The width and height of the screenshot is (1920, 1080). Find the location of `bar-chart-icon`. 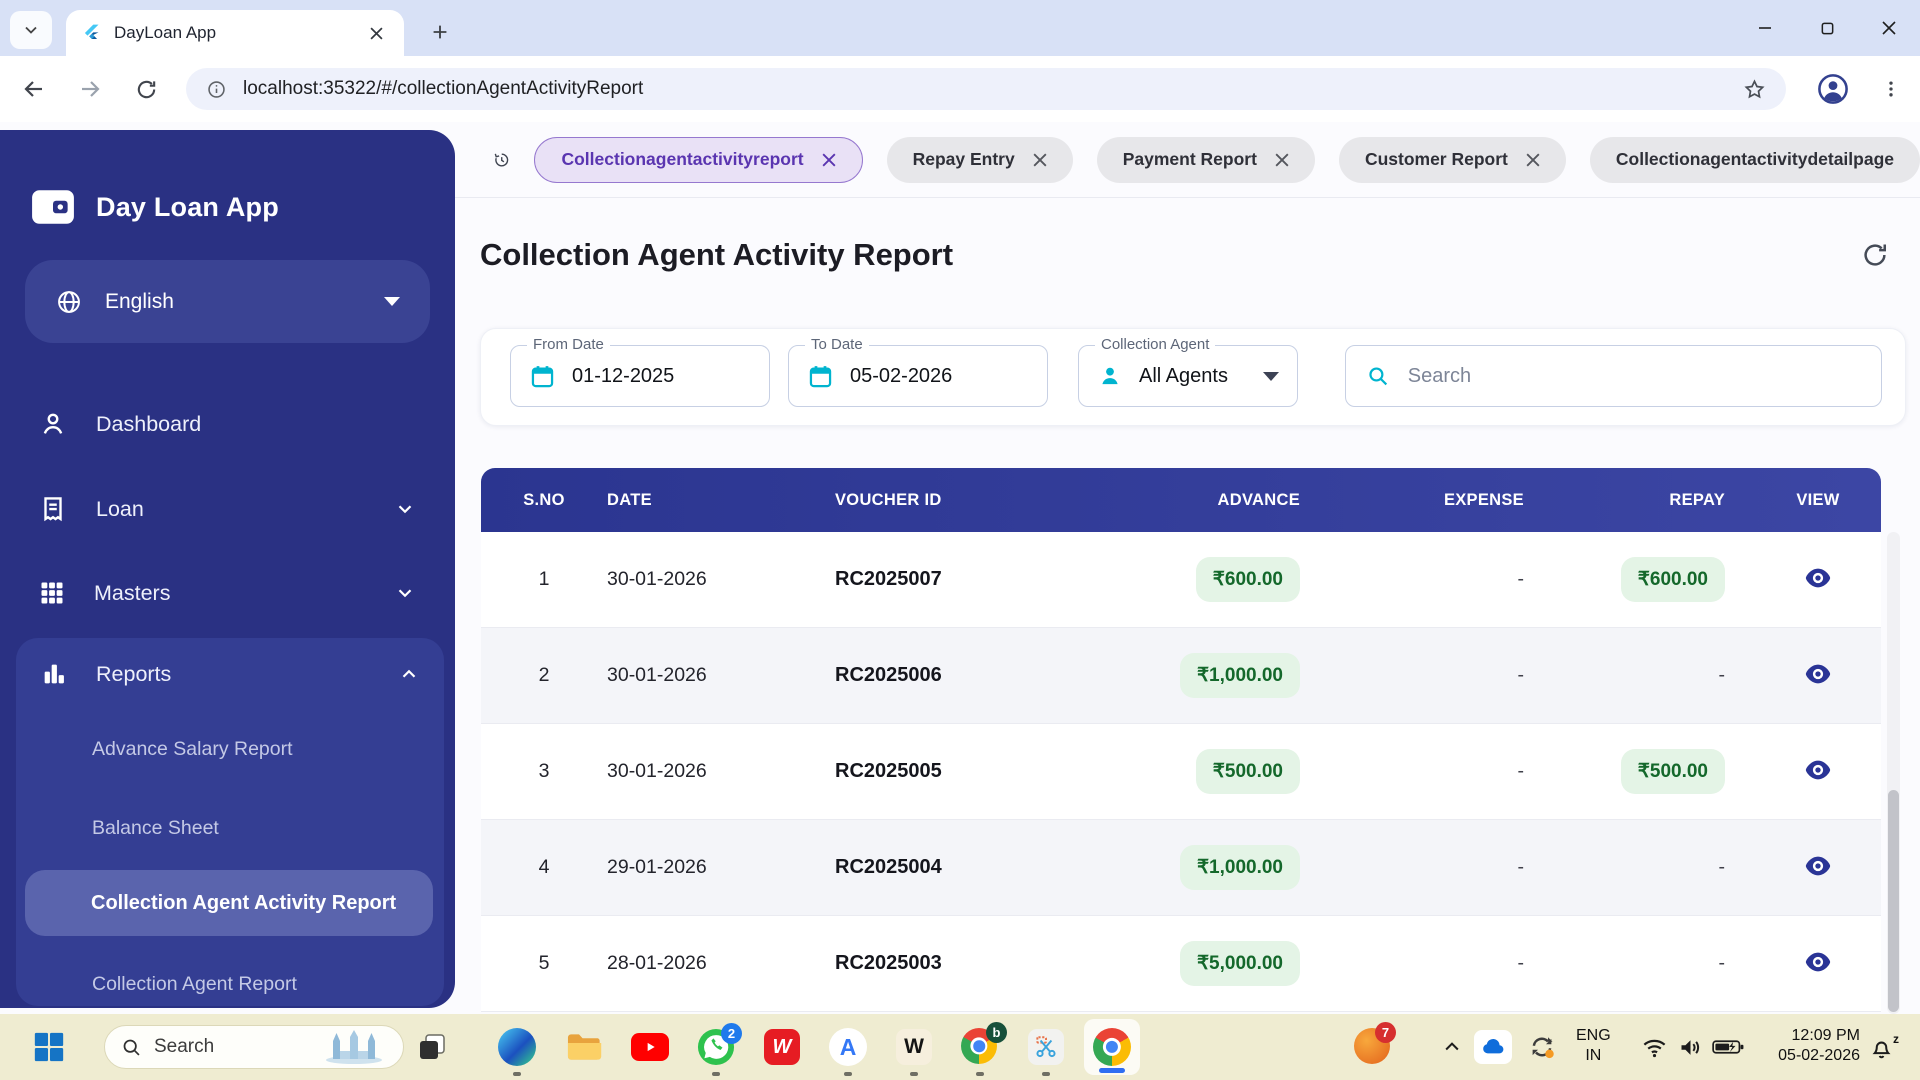

bar-chart-icon is located at coordinates (54, 674).